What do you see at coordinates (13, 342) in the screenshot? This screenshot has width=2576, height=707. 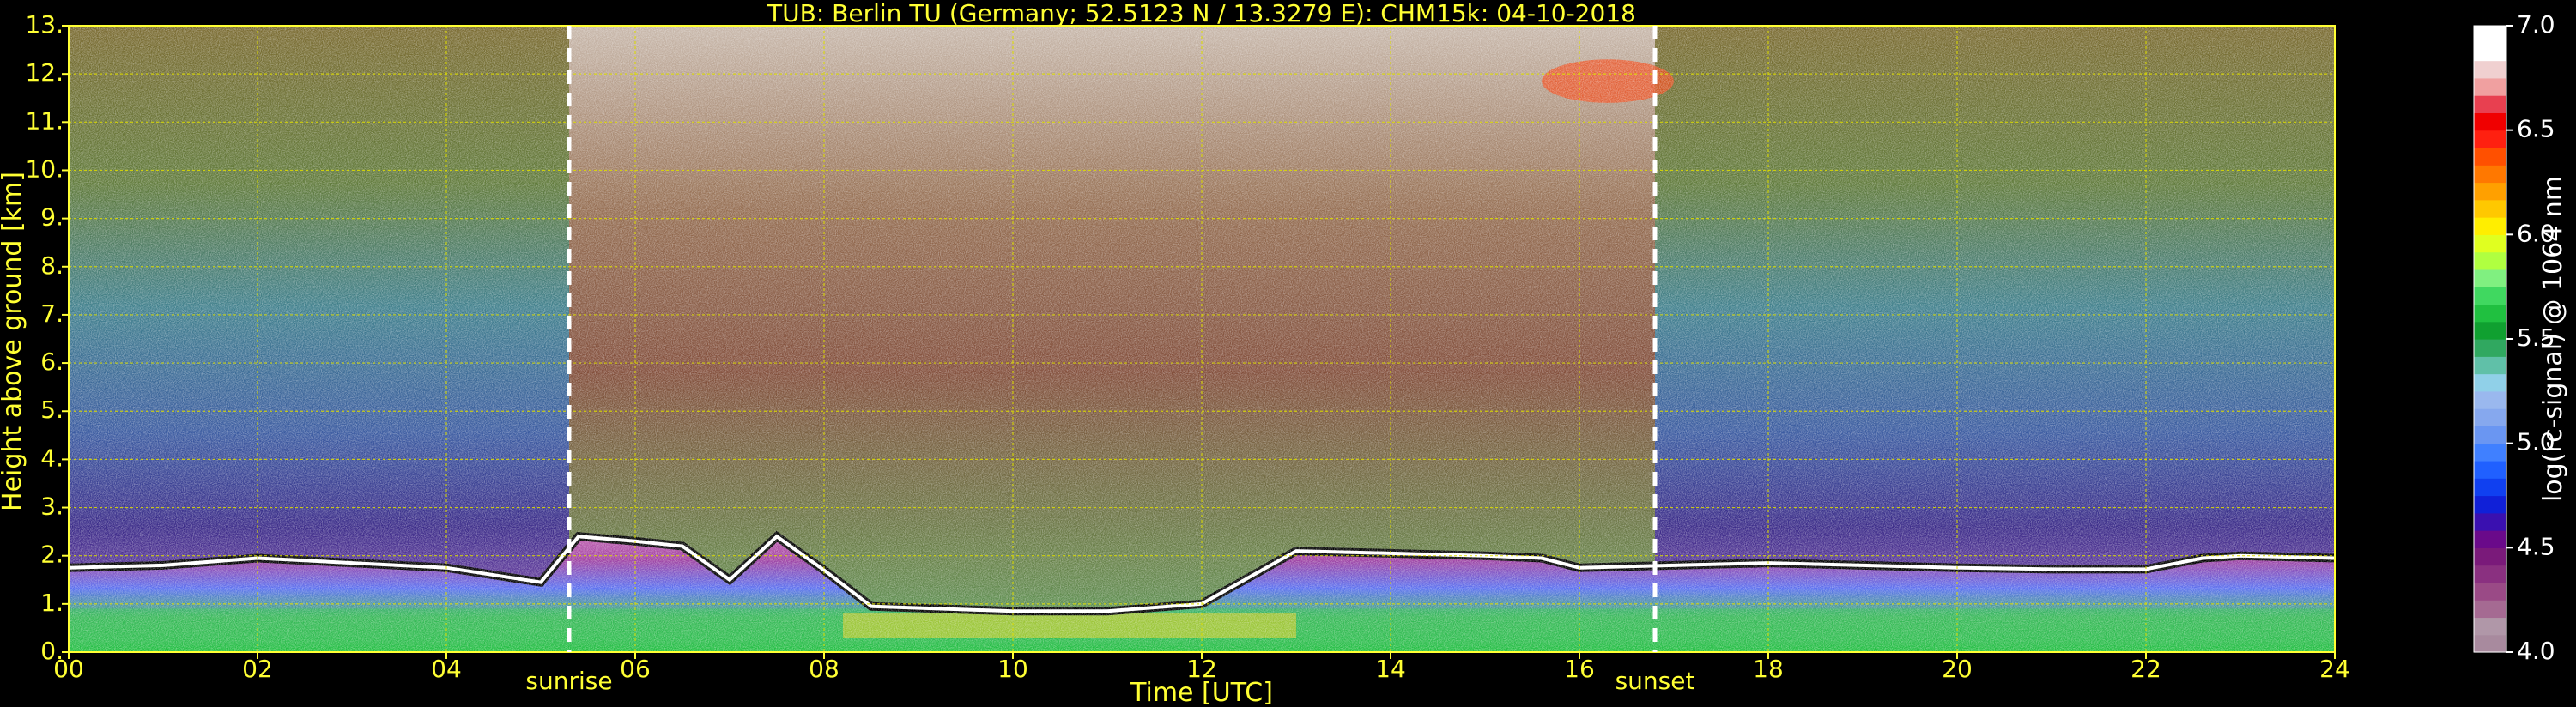 I see `y-axis-title: Height above ground [km]` at bounding box center [13, 342].